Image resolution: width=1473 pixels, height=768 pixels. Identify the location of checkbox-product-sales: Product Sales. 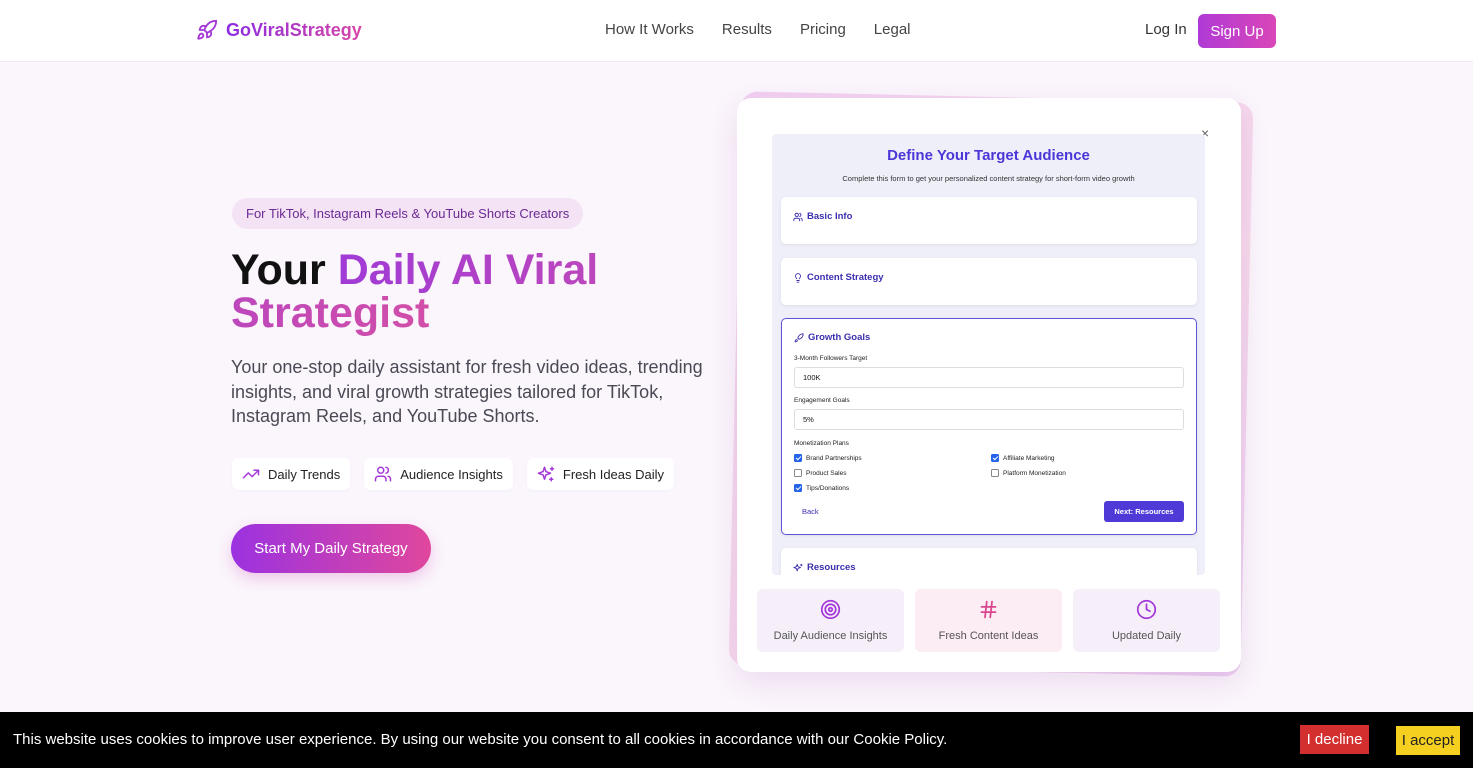
(820, 473).